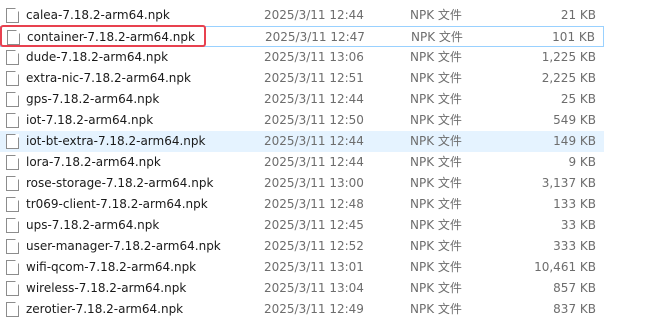  I want to click on file-date: 2025/3/11 13:06, so click(314, 57).